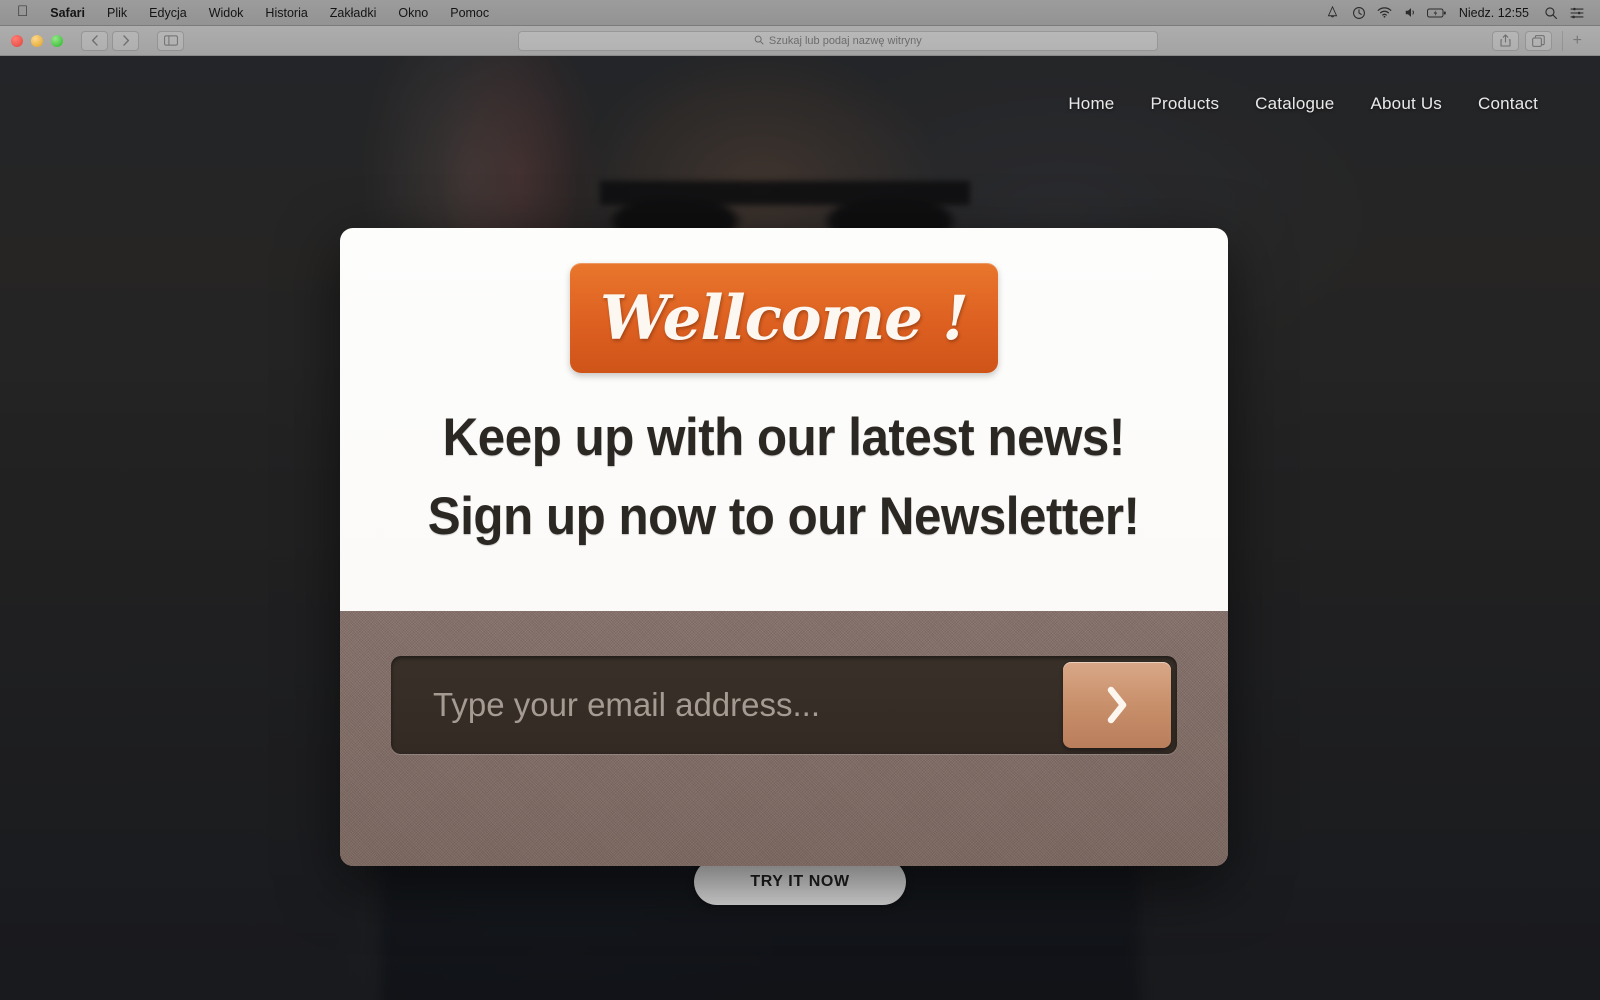  What do you see at coordinates (469, 13) in the screenshot?
I see `menu-item-pomoc: Pomoc` at bounding box center [469, 13].